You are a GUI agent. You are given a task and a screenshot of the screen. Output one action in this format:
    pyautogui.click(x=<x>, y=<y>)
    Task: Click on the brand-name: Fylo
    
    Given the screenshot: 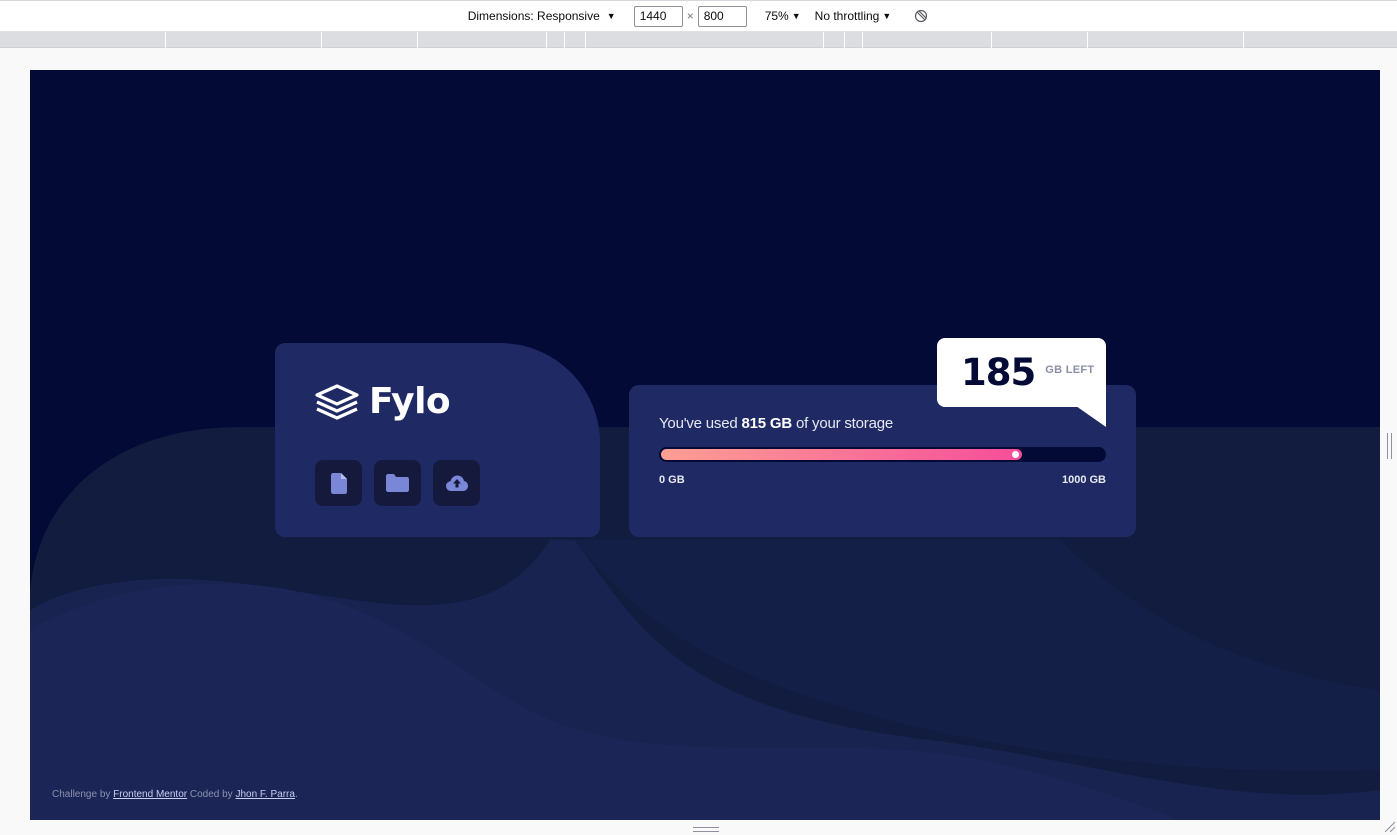 What is the action you would take?
    pyautogui.click(x=410, y=401)
    